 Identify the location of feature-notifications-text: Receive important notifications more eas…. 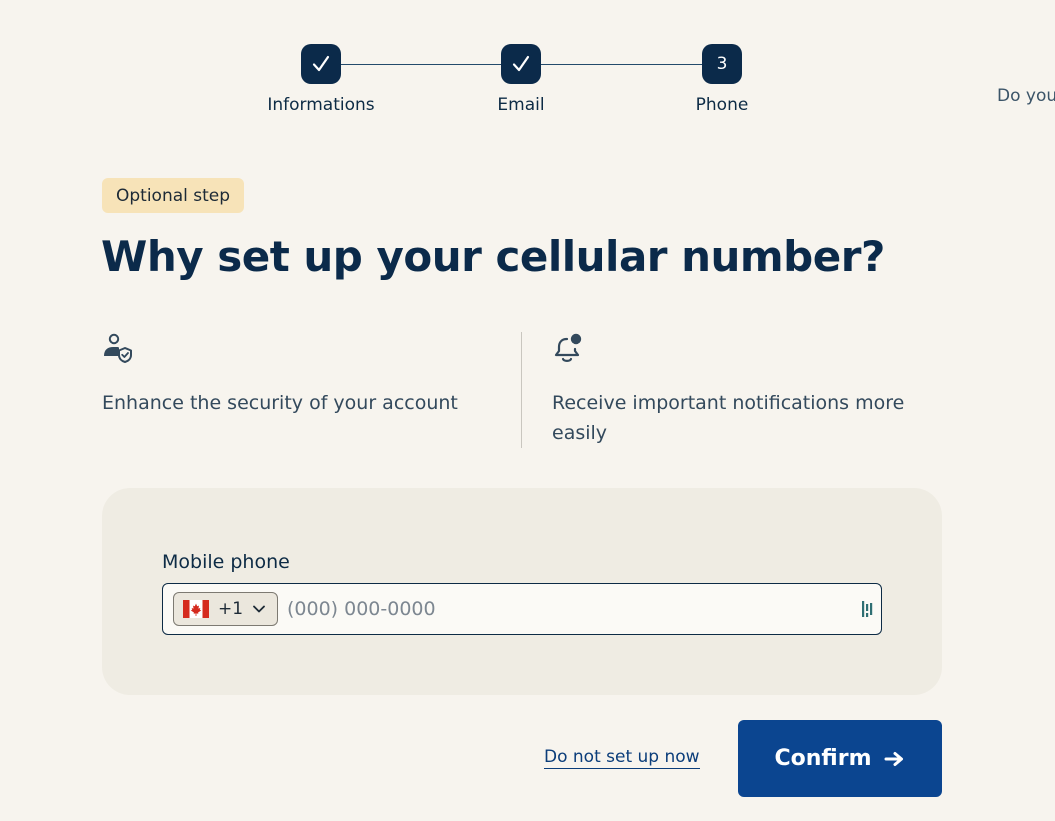
(728, 418).